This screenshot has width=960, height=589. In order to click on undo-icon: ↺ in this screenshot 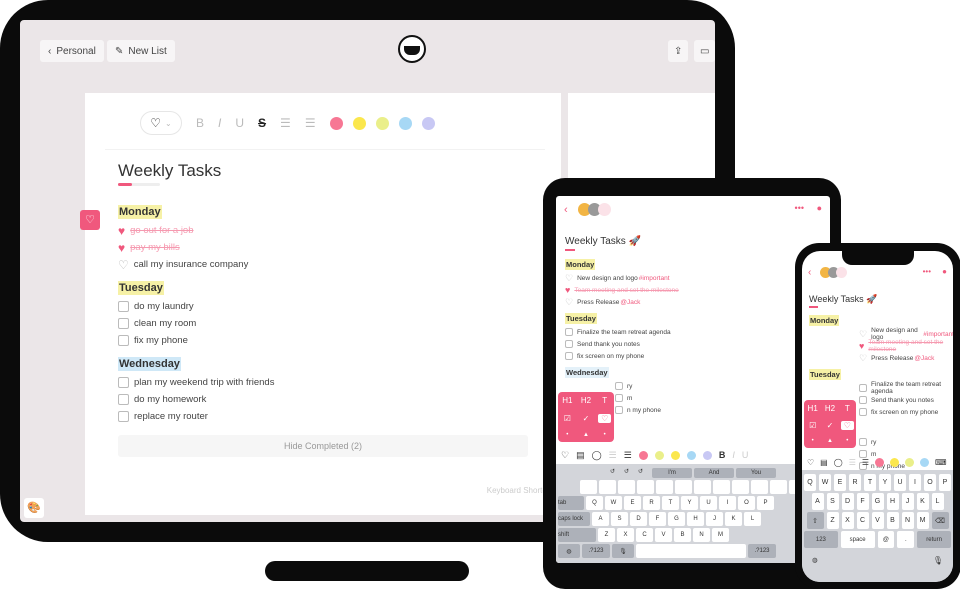, I will do `click(616, 473)`.